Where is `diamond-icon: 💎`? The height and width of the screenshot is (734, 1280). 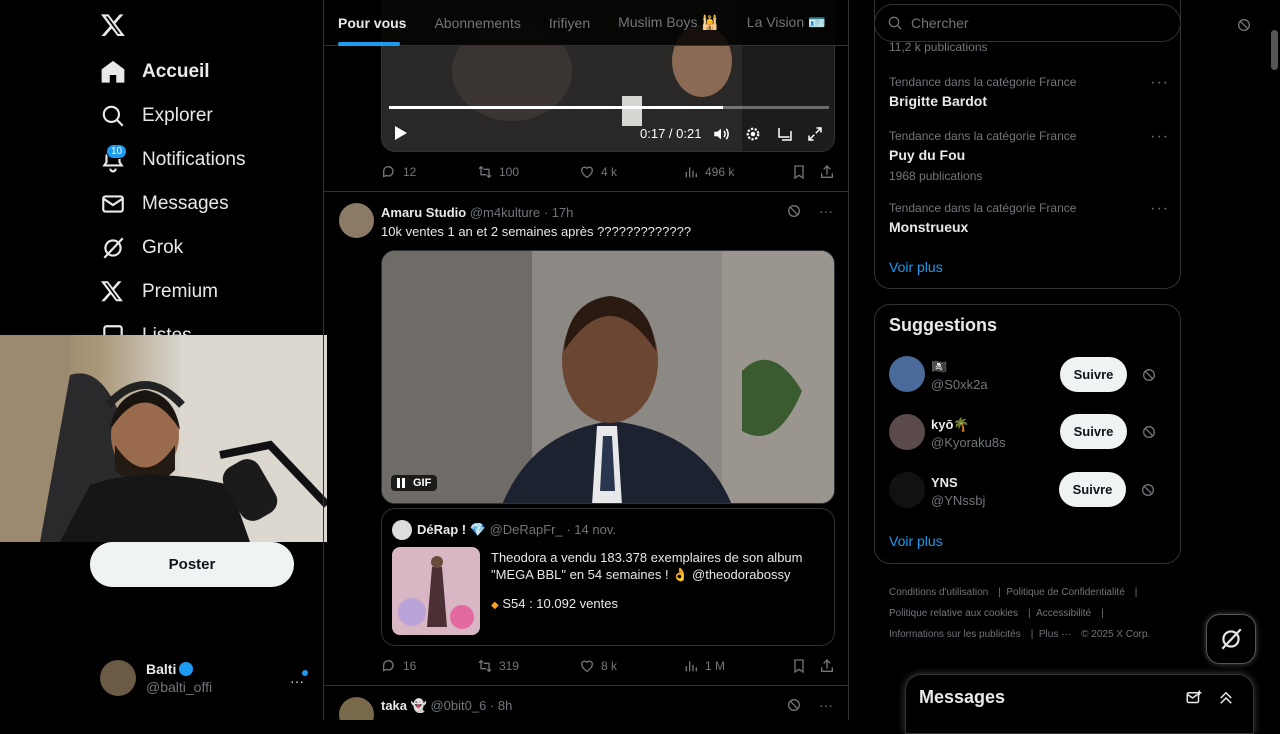
diamond-icon: 💎 is located at coordinates (477, 529).